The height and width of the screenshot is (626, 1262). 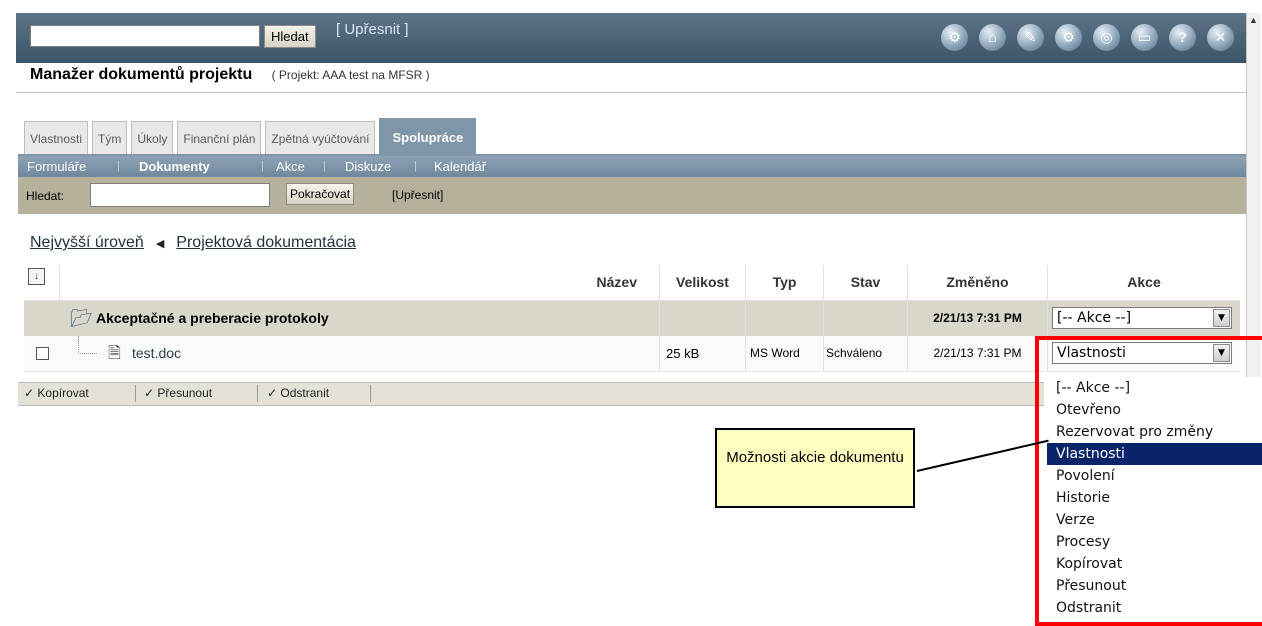 What do you see at coordinates (1144, 282) in the screenshot?
I see `column-header-actions: Akce` at bounding box center [1144, 282].